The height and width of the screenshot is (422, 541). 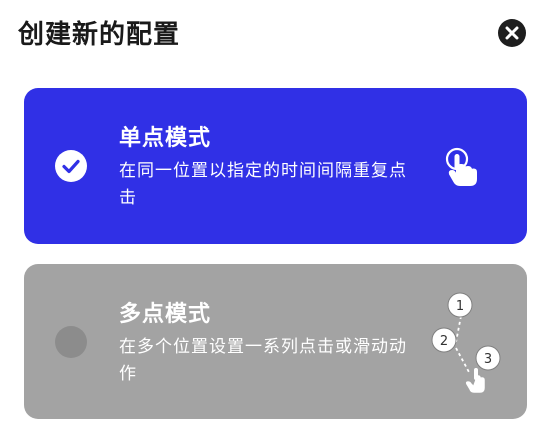 What do you see at coordinates (460, 306) in the screenshot?
I see `step-label-1: 1` at bounding box center [460, 306].